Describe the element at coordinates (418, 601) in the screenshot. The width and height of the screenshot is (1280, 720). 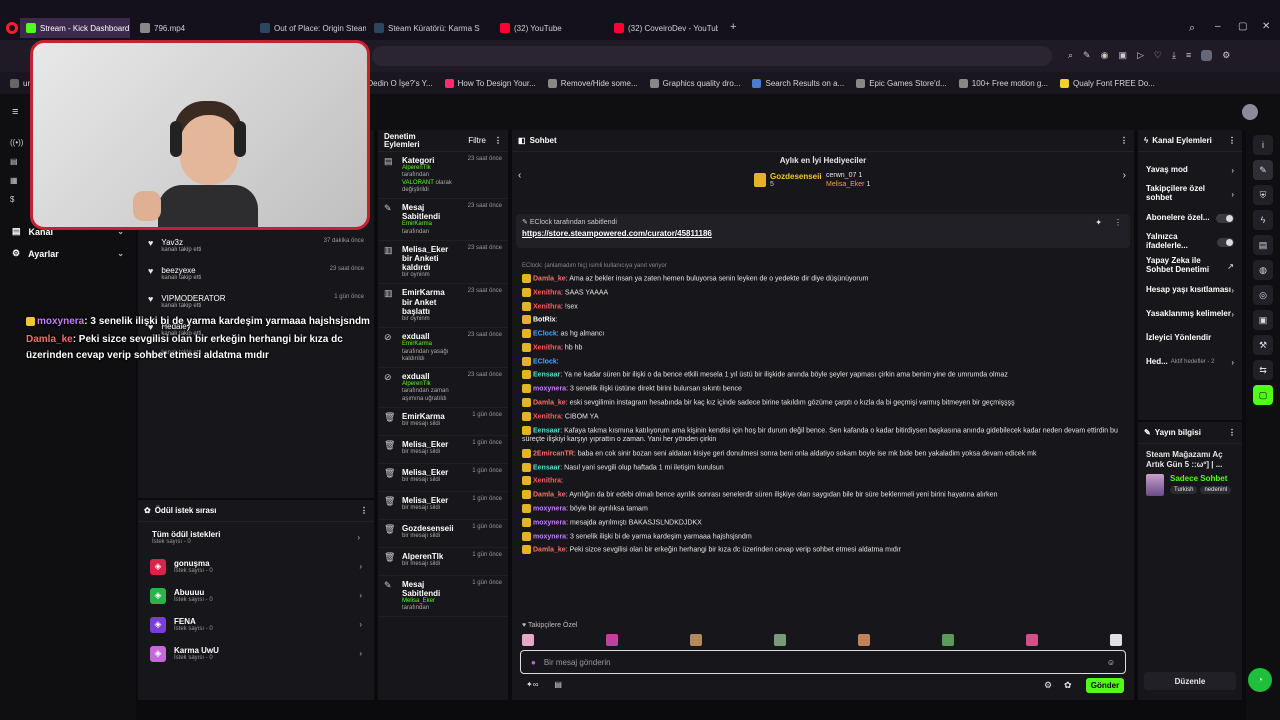
I see `mod-action-user: Melisa_Eker` at that location.